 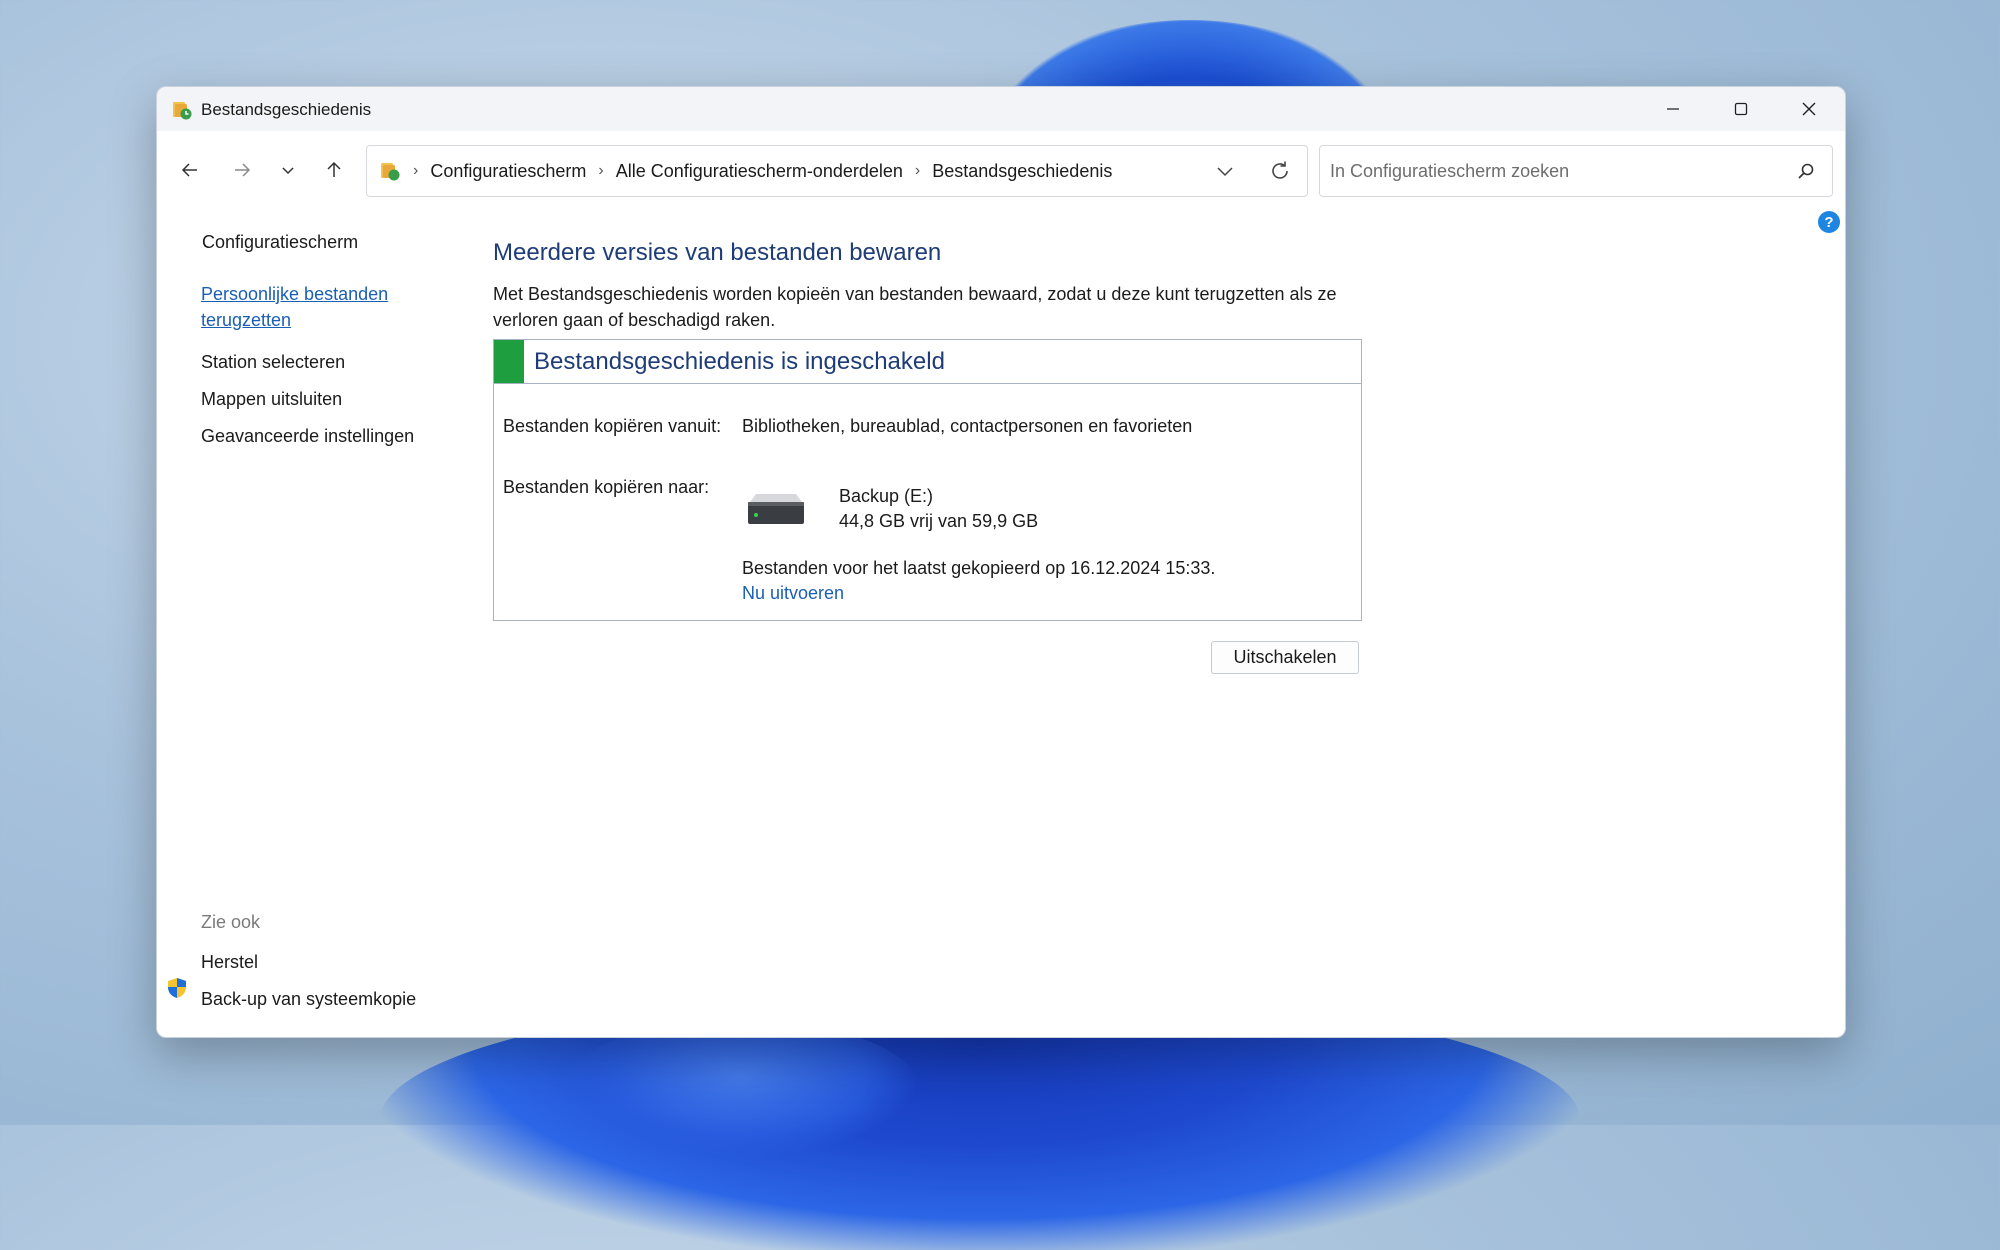 I want to click on sidebar-item-exclude-folders: Mappen uitsluiten, so click(x=271, y=399).